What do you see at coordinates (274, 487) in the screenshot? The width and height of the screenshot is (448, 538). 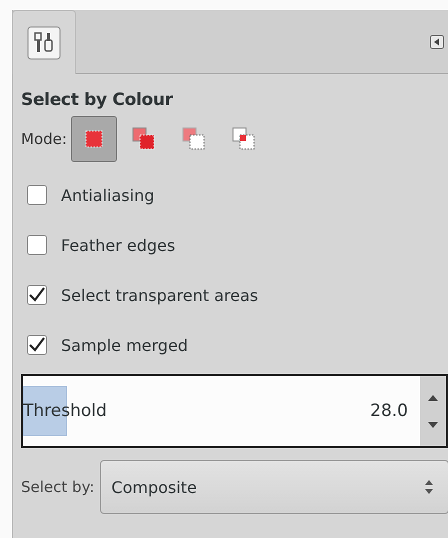 I see `select-by-dropdown: Composite` at bounding box center [274, 487].